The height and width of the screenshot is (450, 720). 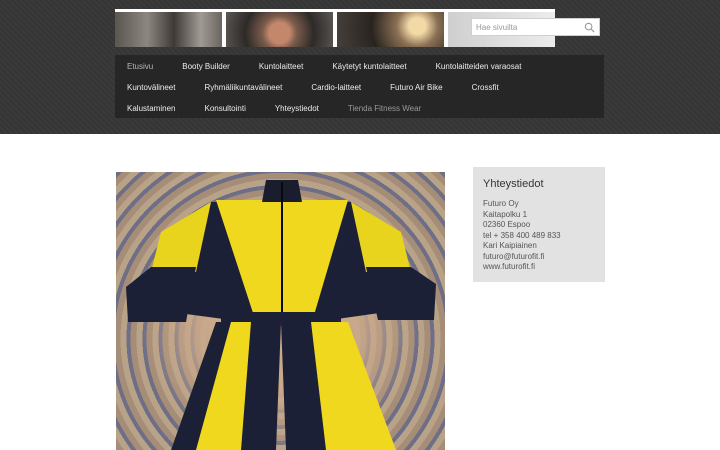 I want to click on nav-item-ryhmaliikuntavalineet: Ryhmäliikuntavälineet, so click(x=251, y=91).